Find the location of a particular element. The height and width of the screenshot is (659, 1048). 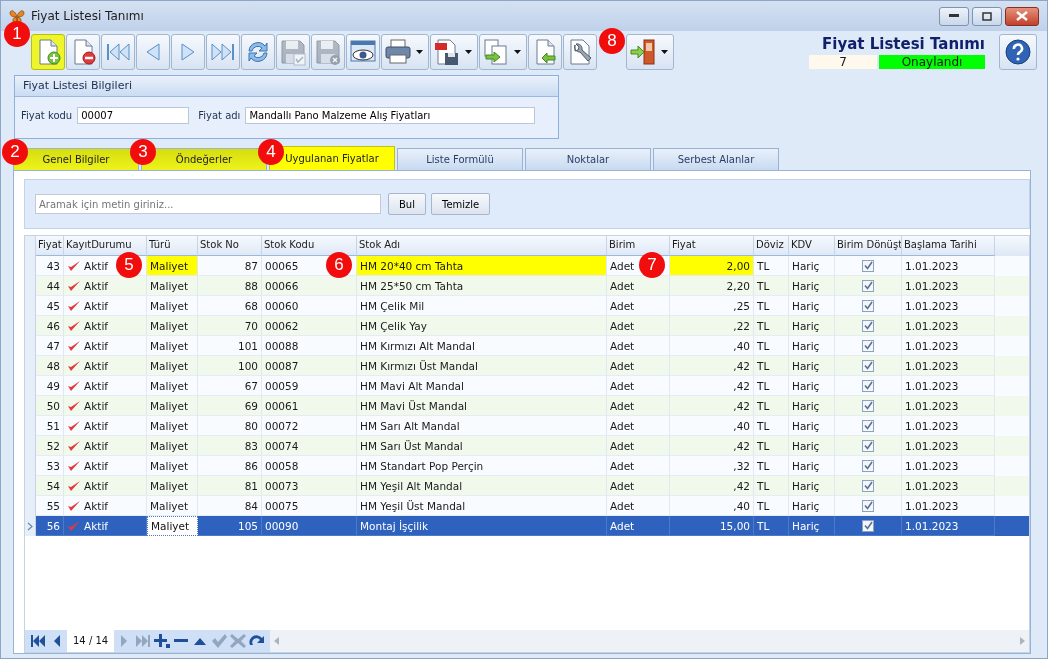

row-indicator is located at coordinates (30, 526).